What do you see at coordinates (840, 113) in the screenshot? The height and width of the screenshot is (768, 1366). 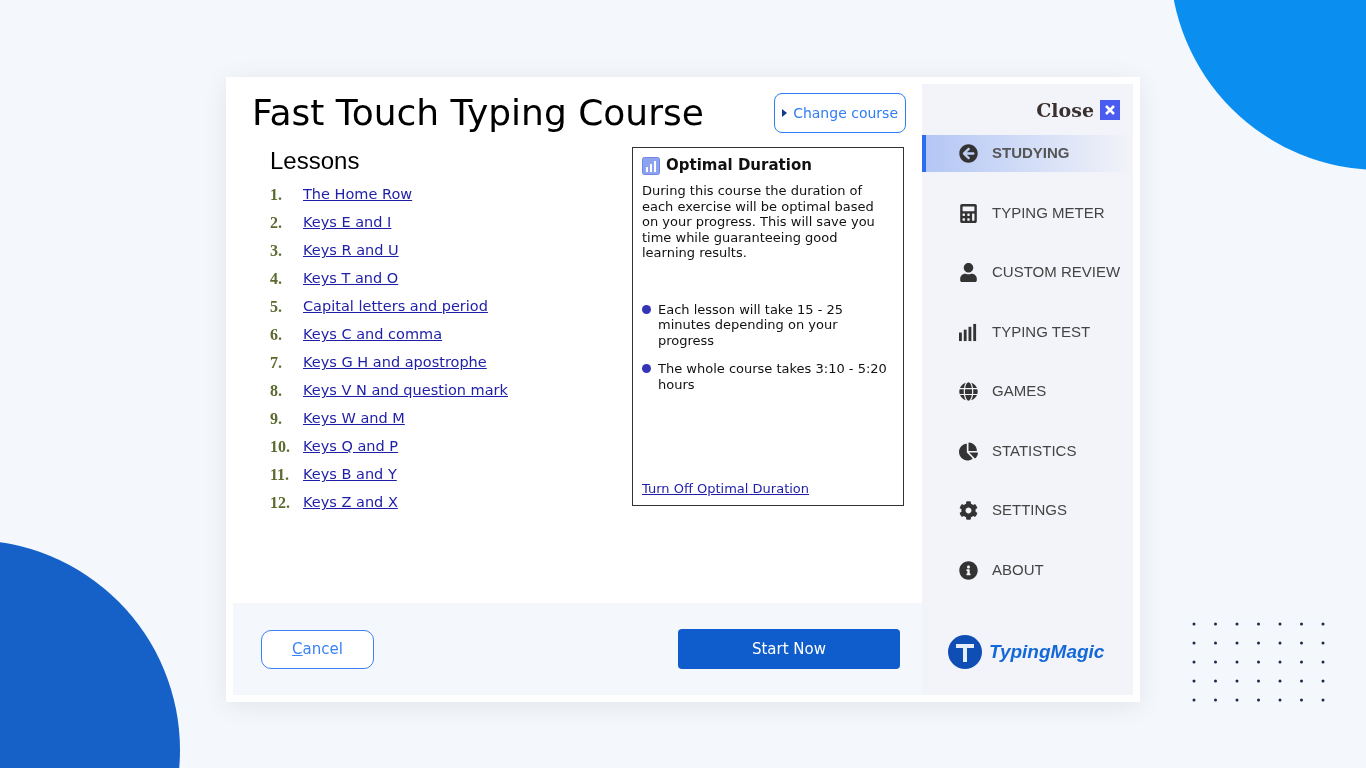 I see `change-course-button: Change course` at bounding box center [840, 113].